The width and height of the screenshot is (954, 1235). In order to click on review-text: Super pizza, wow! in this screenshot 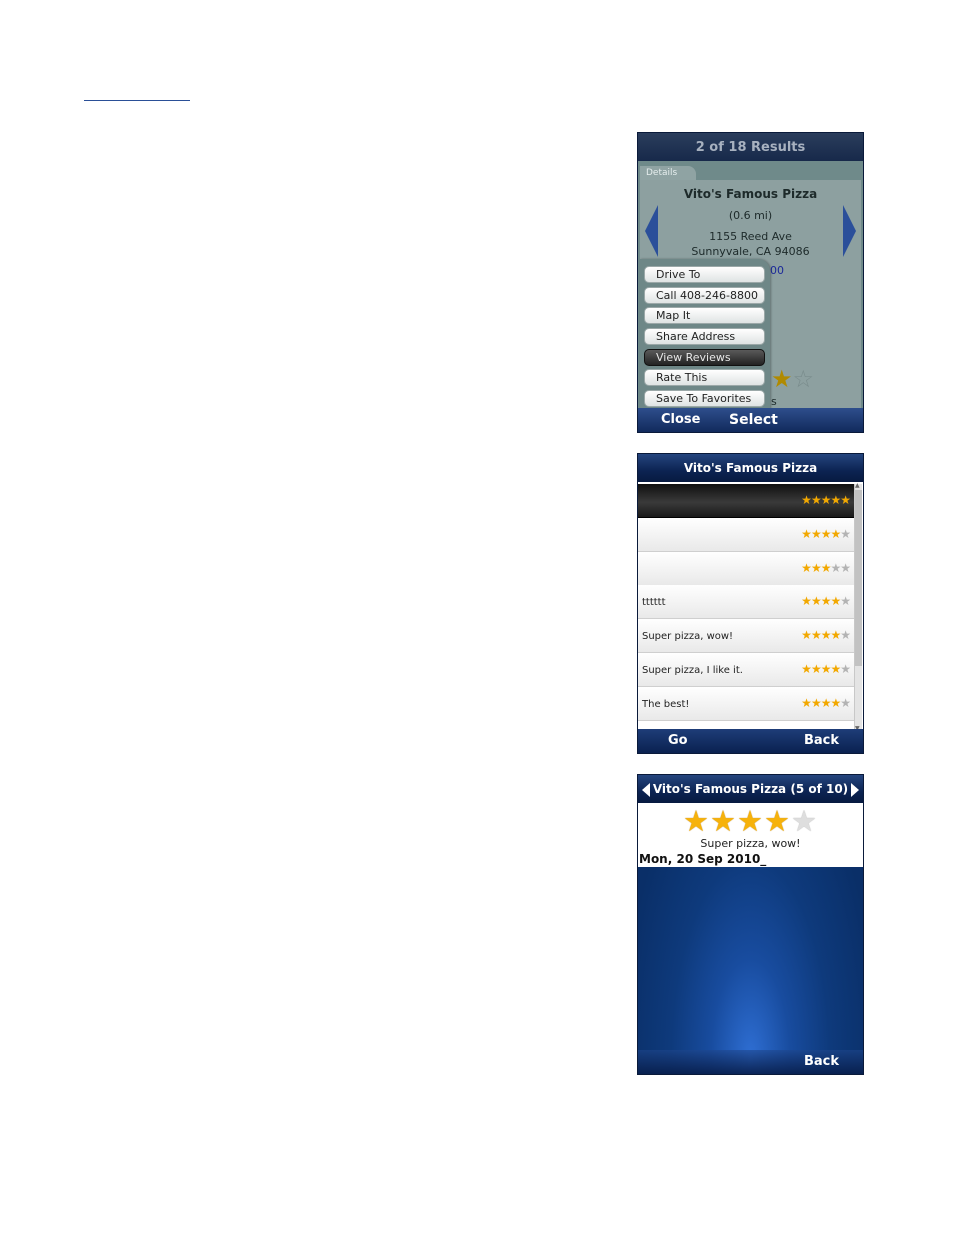, I will do `click(750, 843)`.